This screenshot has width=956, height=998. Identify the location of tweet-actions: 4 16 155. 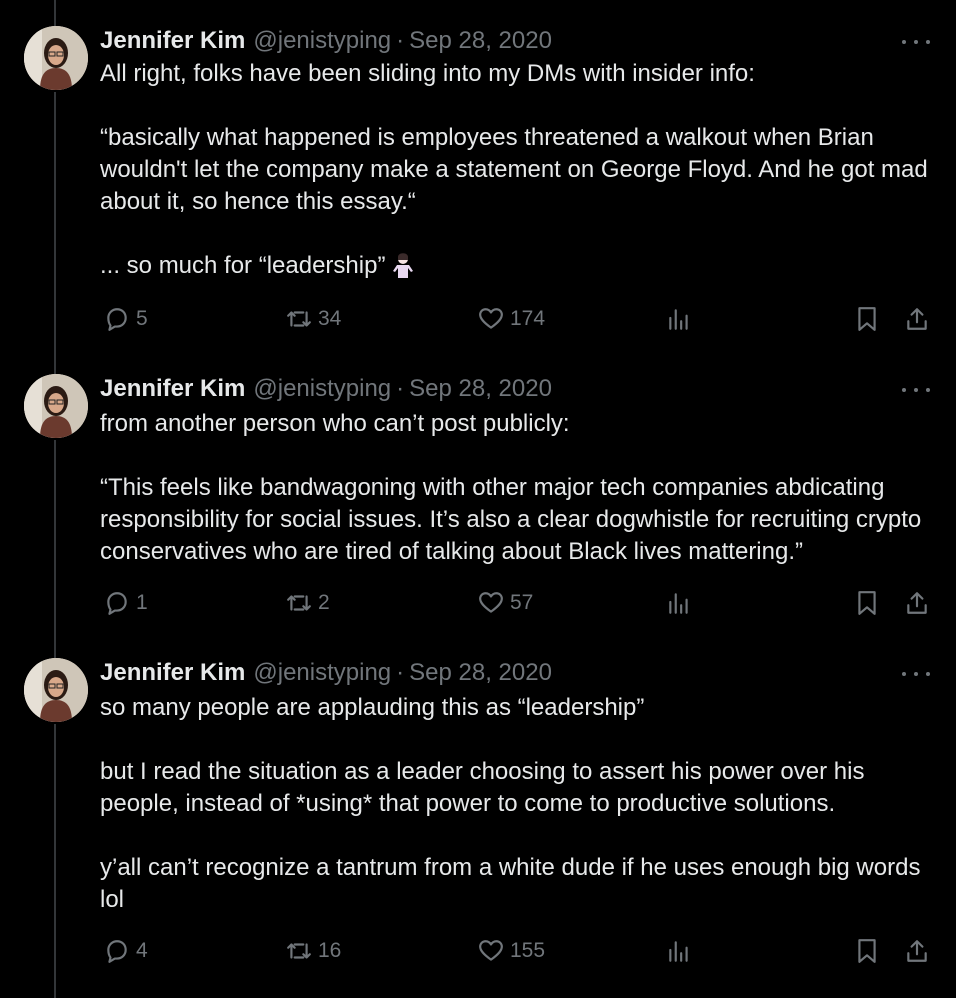
(478, 953).